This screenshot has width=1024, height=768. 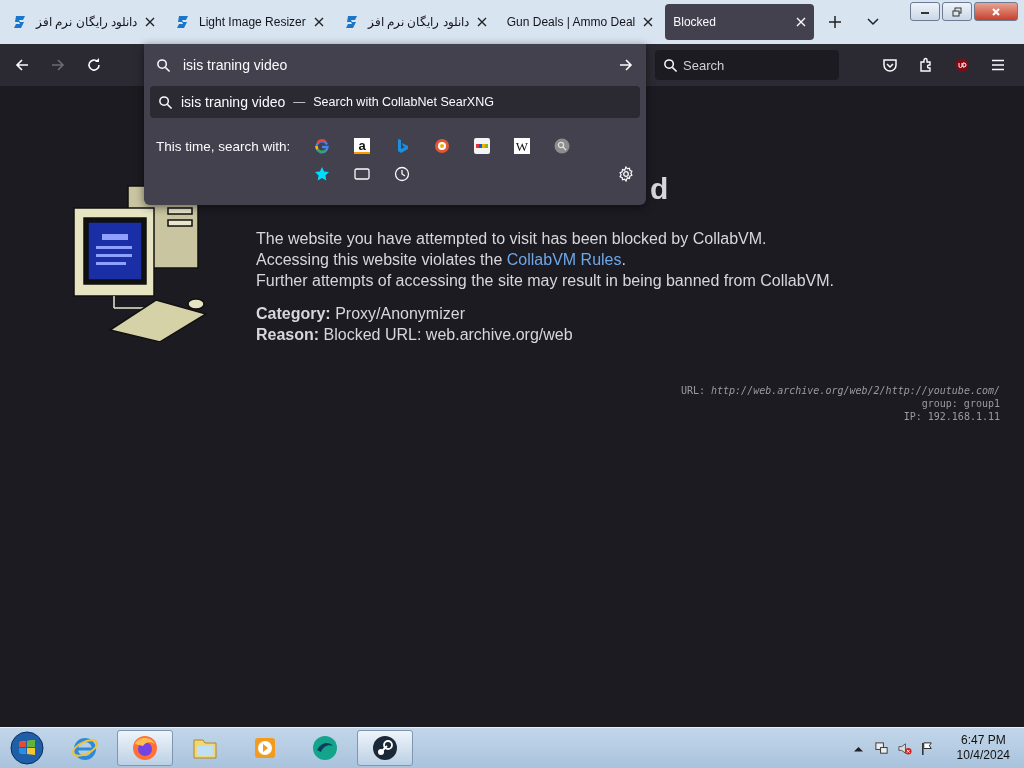 What do you see at coordinates (564, 259) in the screenshot?
I see `rules-link: CollabVM Rules` at bounding box center [564, 259].